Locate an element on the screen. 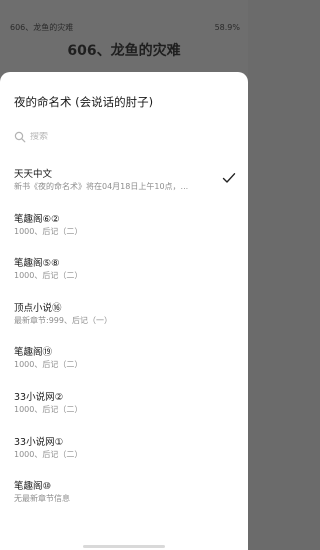 The width and height of the screenshot is (320, 550). source-latest-chapter: 无最新章节信息 is located at coordinates (42, 499).